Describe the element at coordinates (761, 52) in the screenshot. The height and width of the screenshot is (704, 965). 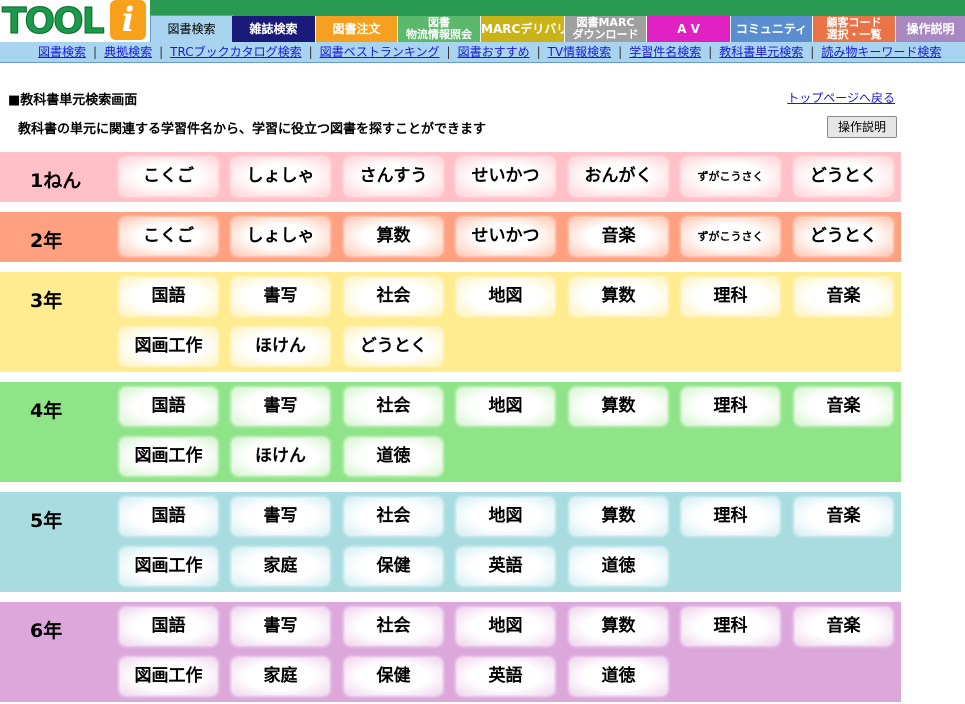
I see `subnav-link-7: 教科書単元検索` at that location.